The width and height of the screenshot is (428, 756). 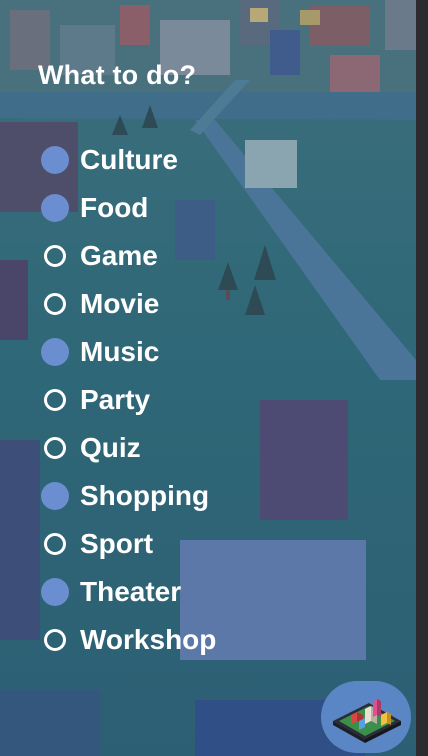 I want to click on option-label: Quiz, so click(x=110, y=447).